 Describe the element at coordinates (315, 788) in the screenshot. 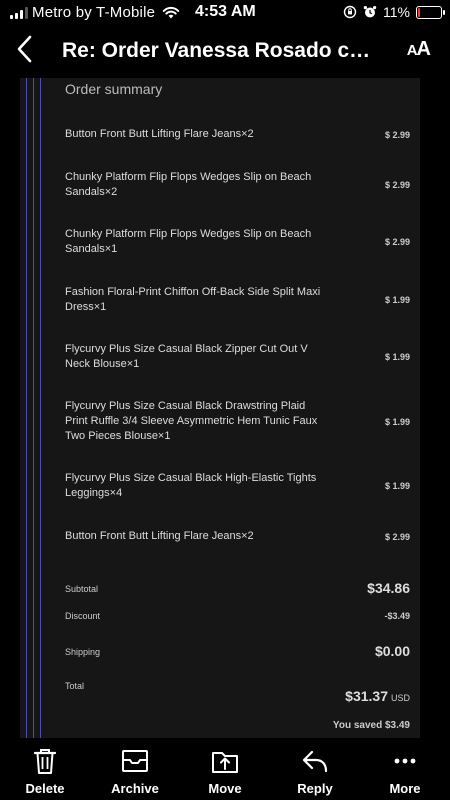

I see `reply-label: Reply` at that location.